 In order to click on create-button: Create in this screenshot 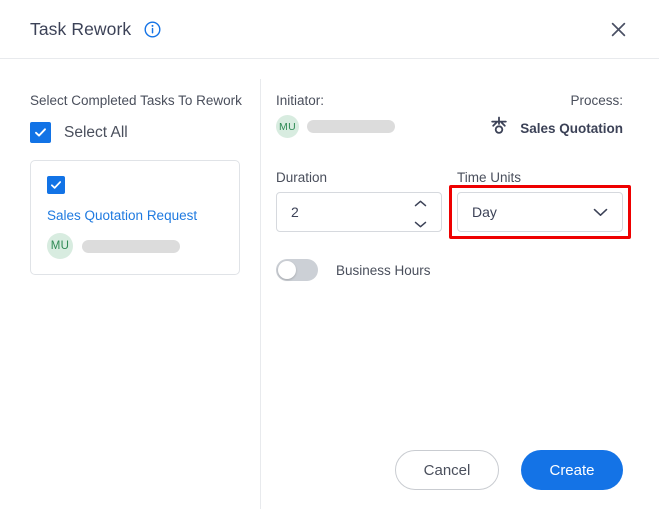, I will do `click(572, 470)`.